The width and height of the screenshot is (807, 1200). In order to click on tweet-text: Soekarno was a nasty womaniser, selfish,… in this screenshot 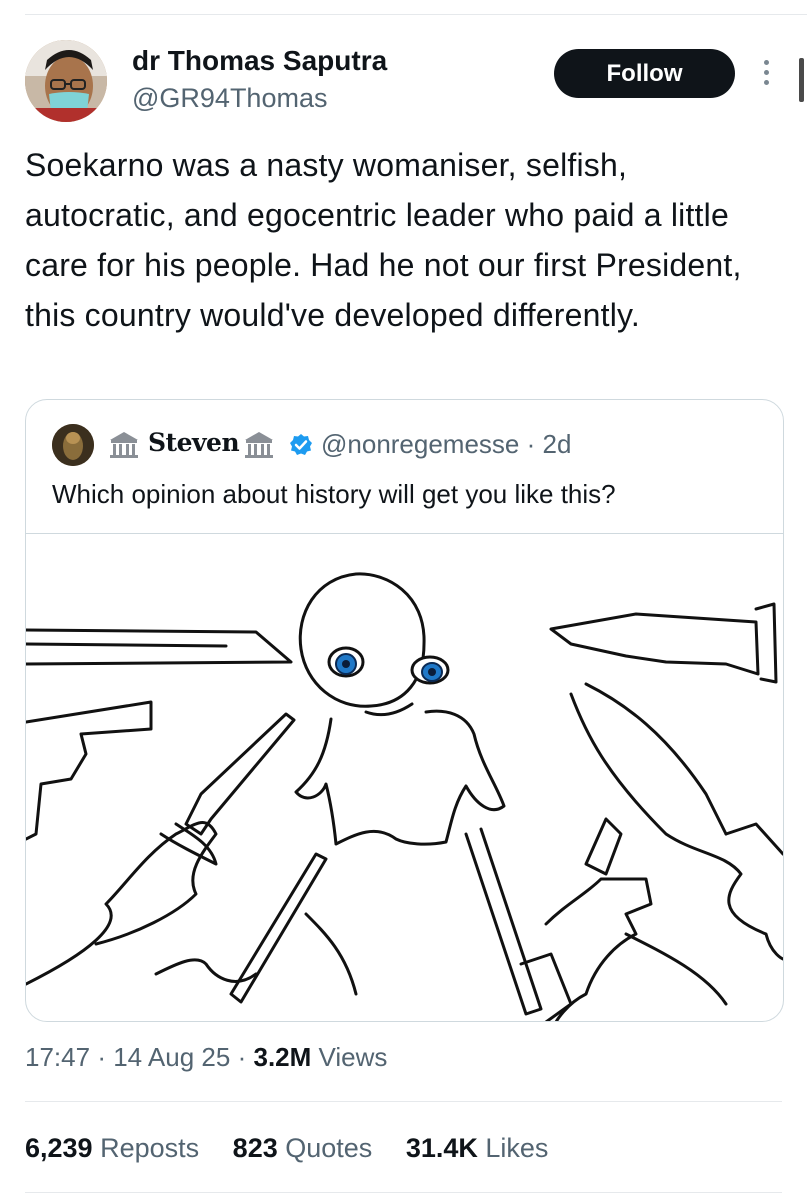, I will do `click(383, 240)`.